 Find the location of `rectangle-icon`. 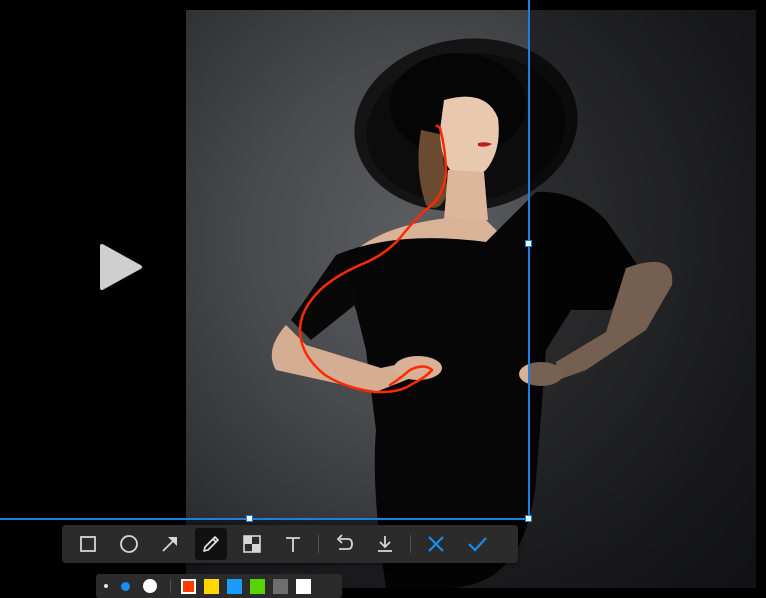

rectangle-icon is located at coordinates (88, 544).